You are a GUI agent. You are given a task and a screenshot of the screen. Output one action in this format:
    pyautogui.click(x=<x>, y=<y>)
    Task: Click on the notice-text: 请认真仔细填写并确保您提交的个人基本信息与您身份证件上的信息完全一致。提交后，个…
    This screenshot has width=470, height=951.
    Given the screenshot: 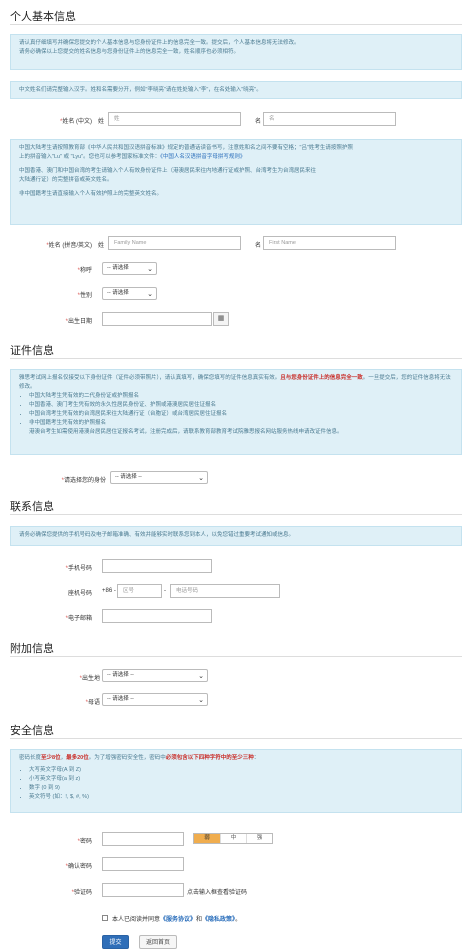 What is the action you would take?
    pyautogui.click(x=159, y=43)
    